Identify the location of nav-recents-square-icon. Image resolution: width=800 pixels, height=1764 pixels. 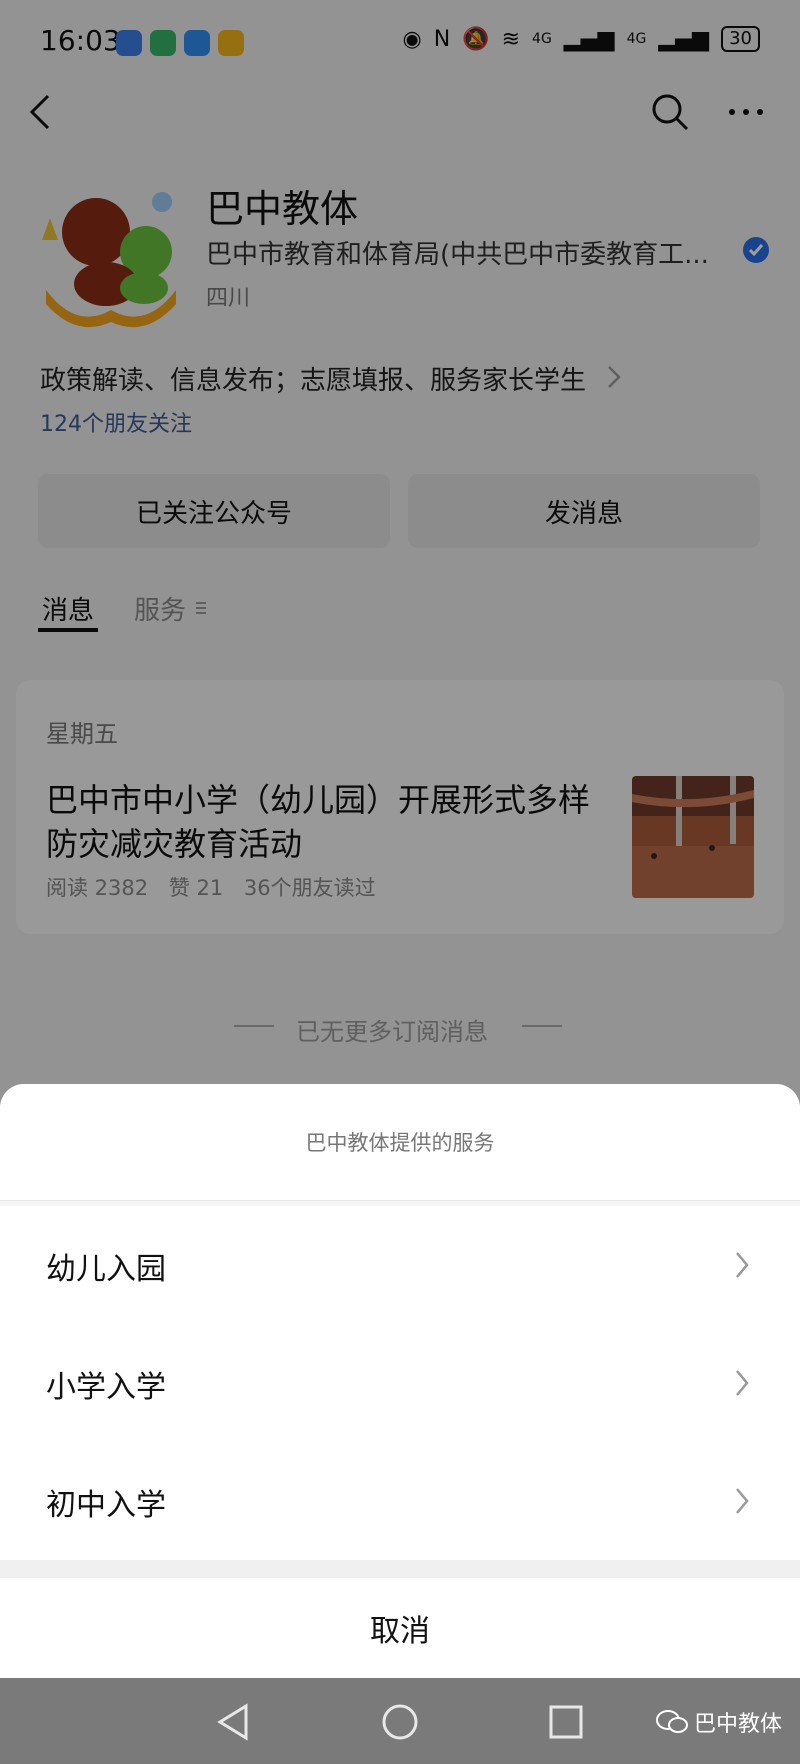
(566, 1722).